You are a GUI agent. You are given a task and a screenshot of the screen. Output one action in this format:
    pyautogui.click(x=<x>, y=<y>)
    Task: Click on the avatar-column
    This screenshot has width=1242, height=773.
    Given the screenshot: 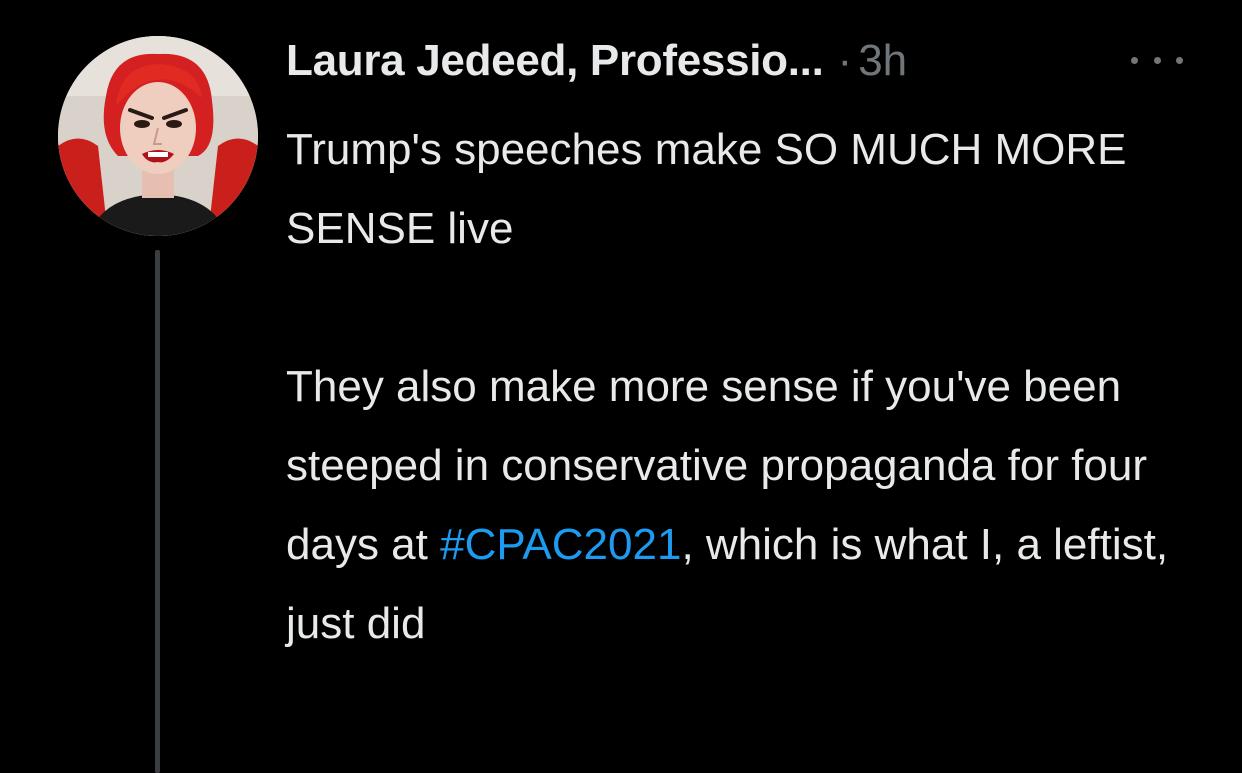 What is the action you would take?
    pyautogui.click(x=158, y=136)
    